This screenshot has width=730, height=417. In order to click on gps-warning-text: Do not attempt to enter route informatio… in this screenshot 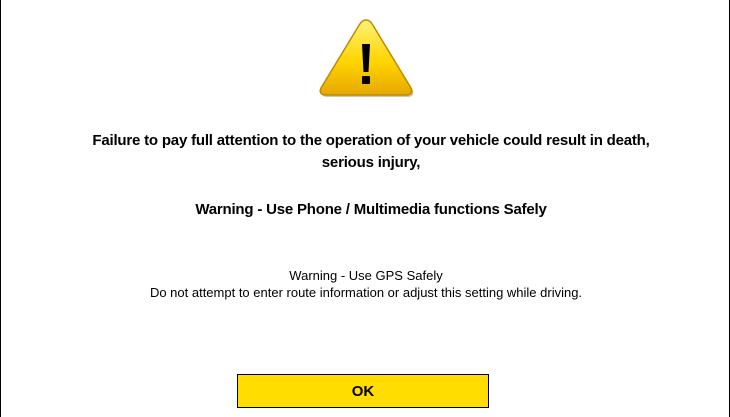, I will do `click(366, 292)`.